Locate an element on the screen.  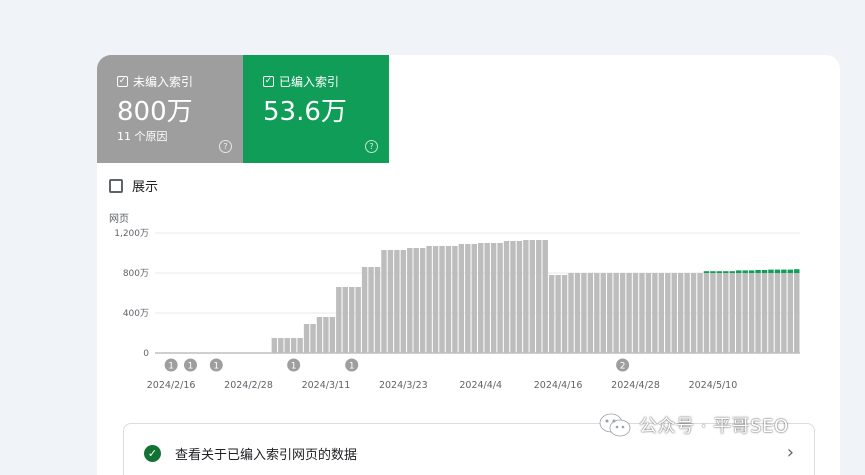
watermark: 公众号 · 平哥SEO is located at coordinates (694, 425).